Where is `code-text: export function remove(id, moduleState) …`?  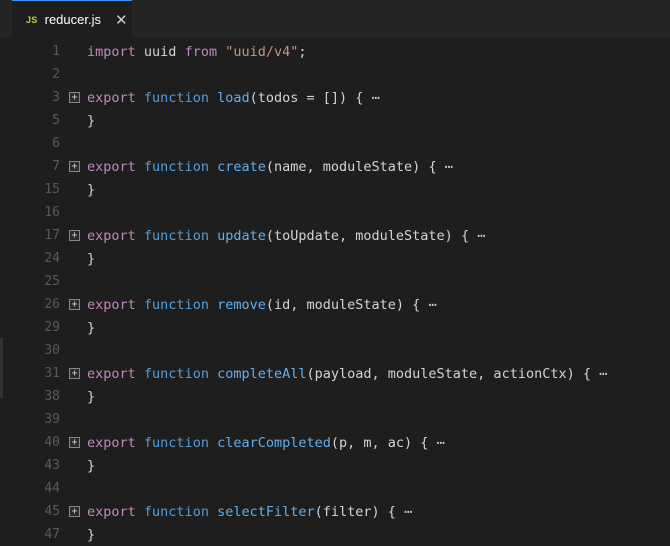 code-text: export function remove(id, moduleState) … is located at coordinates (262, 305).